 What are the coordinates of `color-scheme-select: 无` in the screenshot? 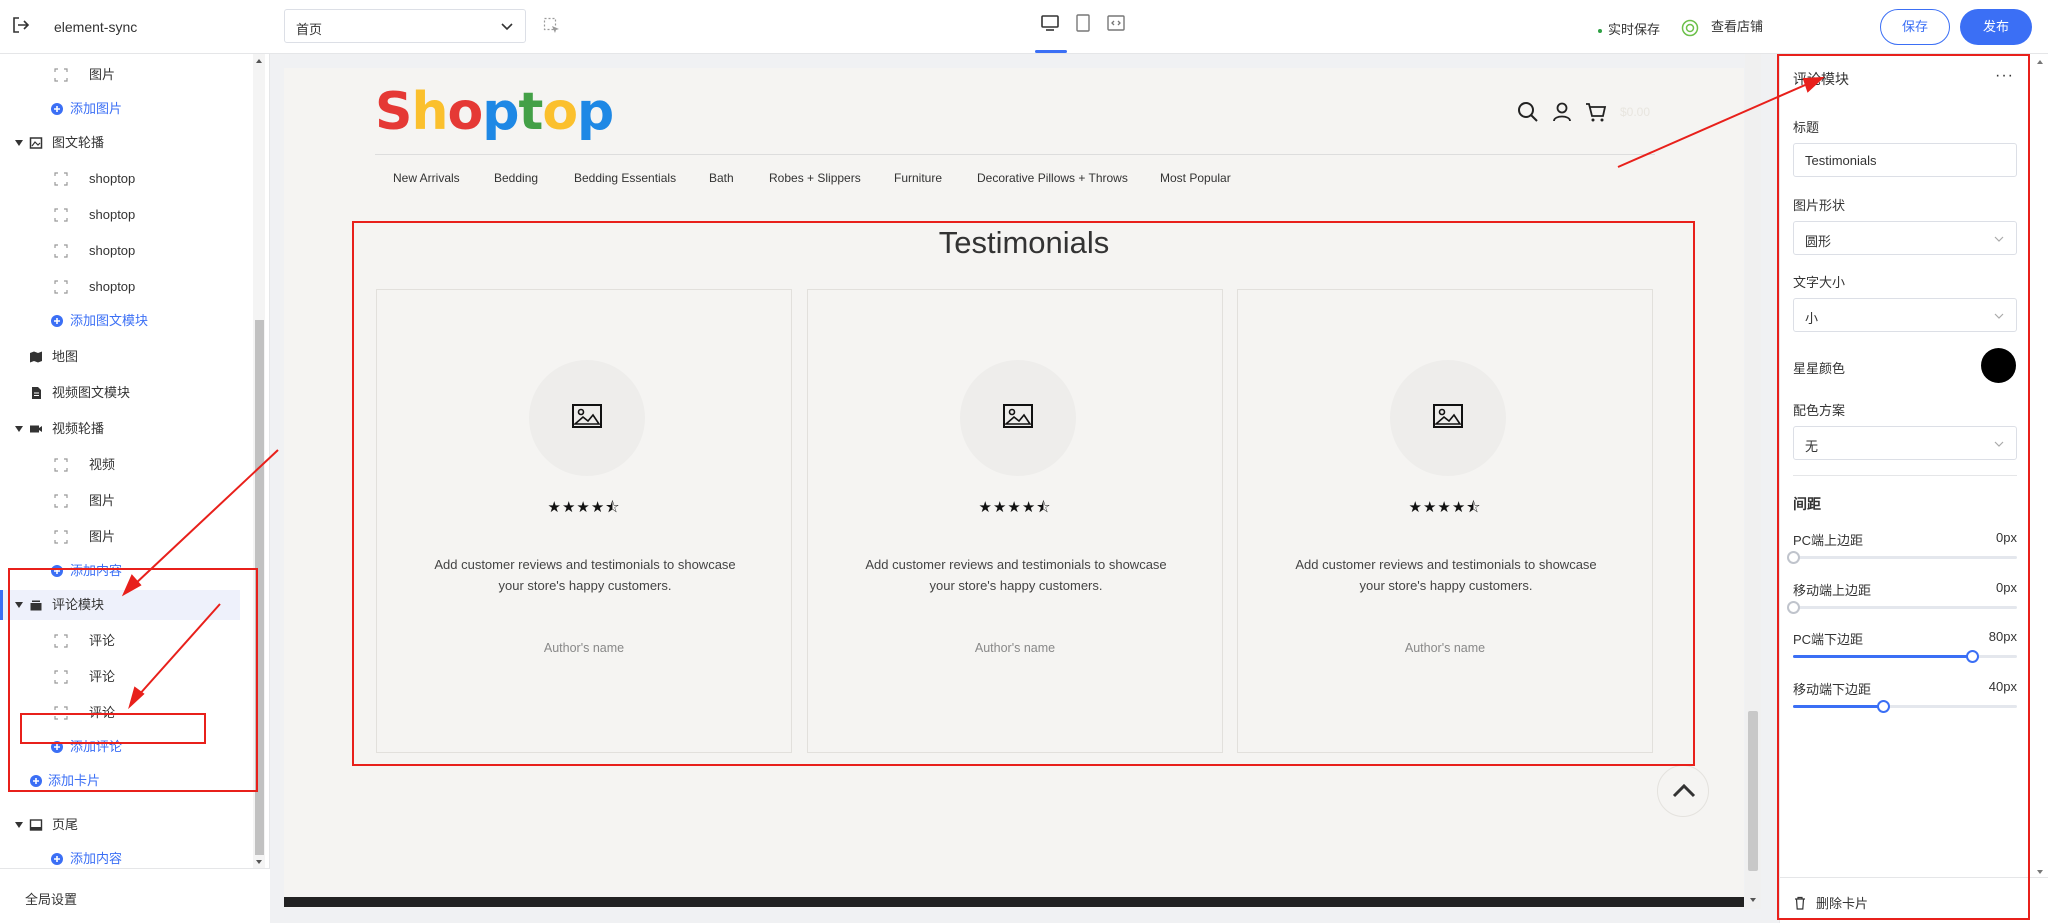 It's located at (1905, 443).